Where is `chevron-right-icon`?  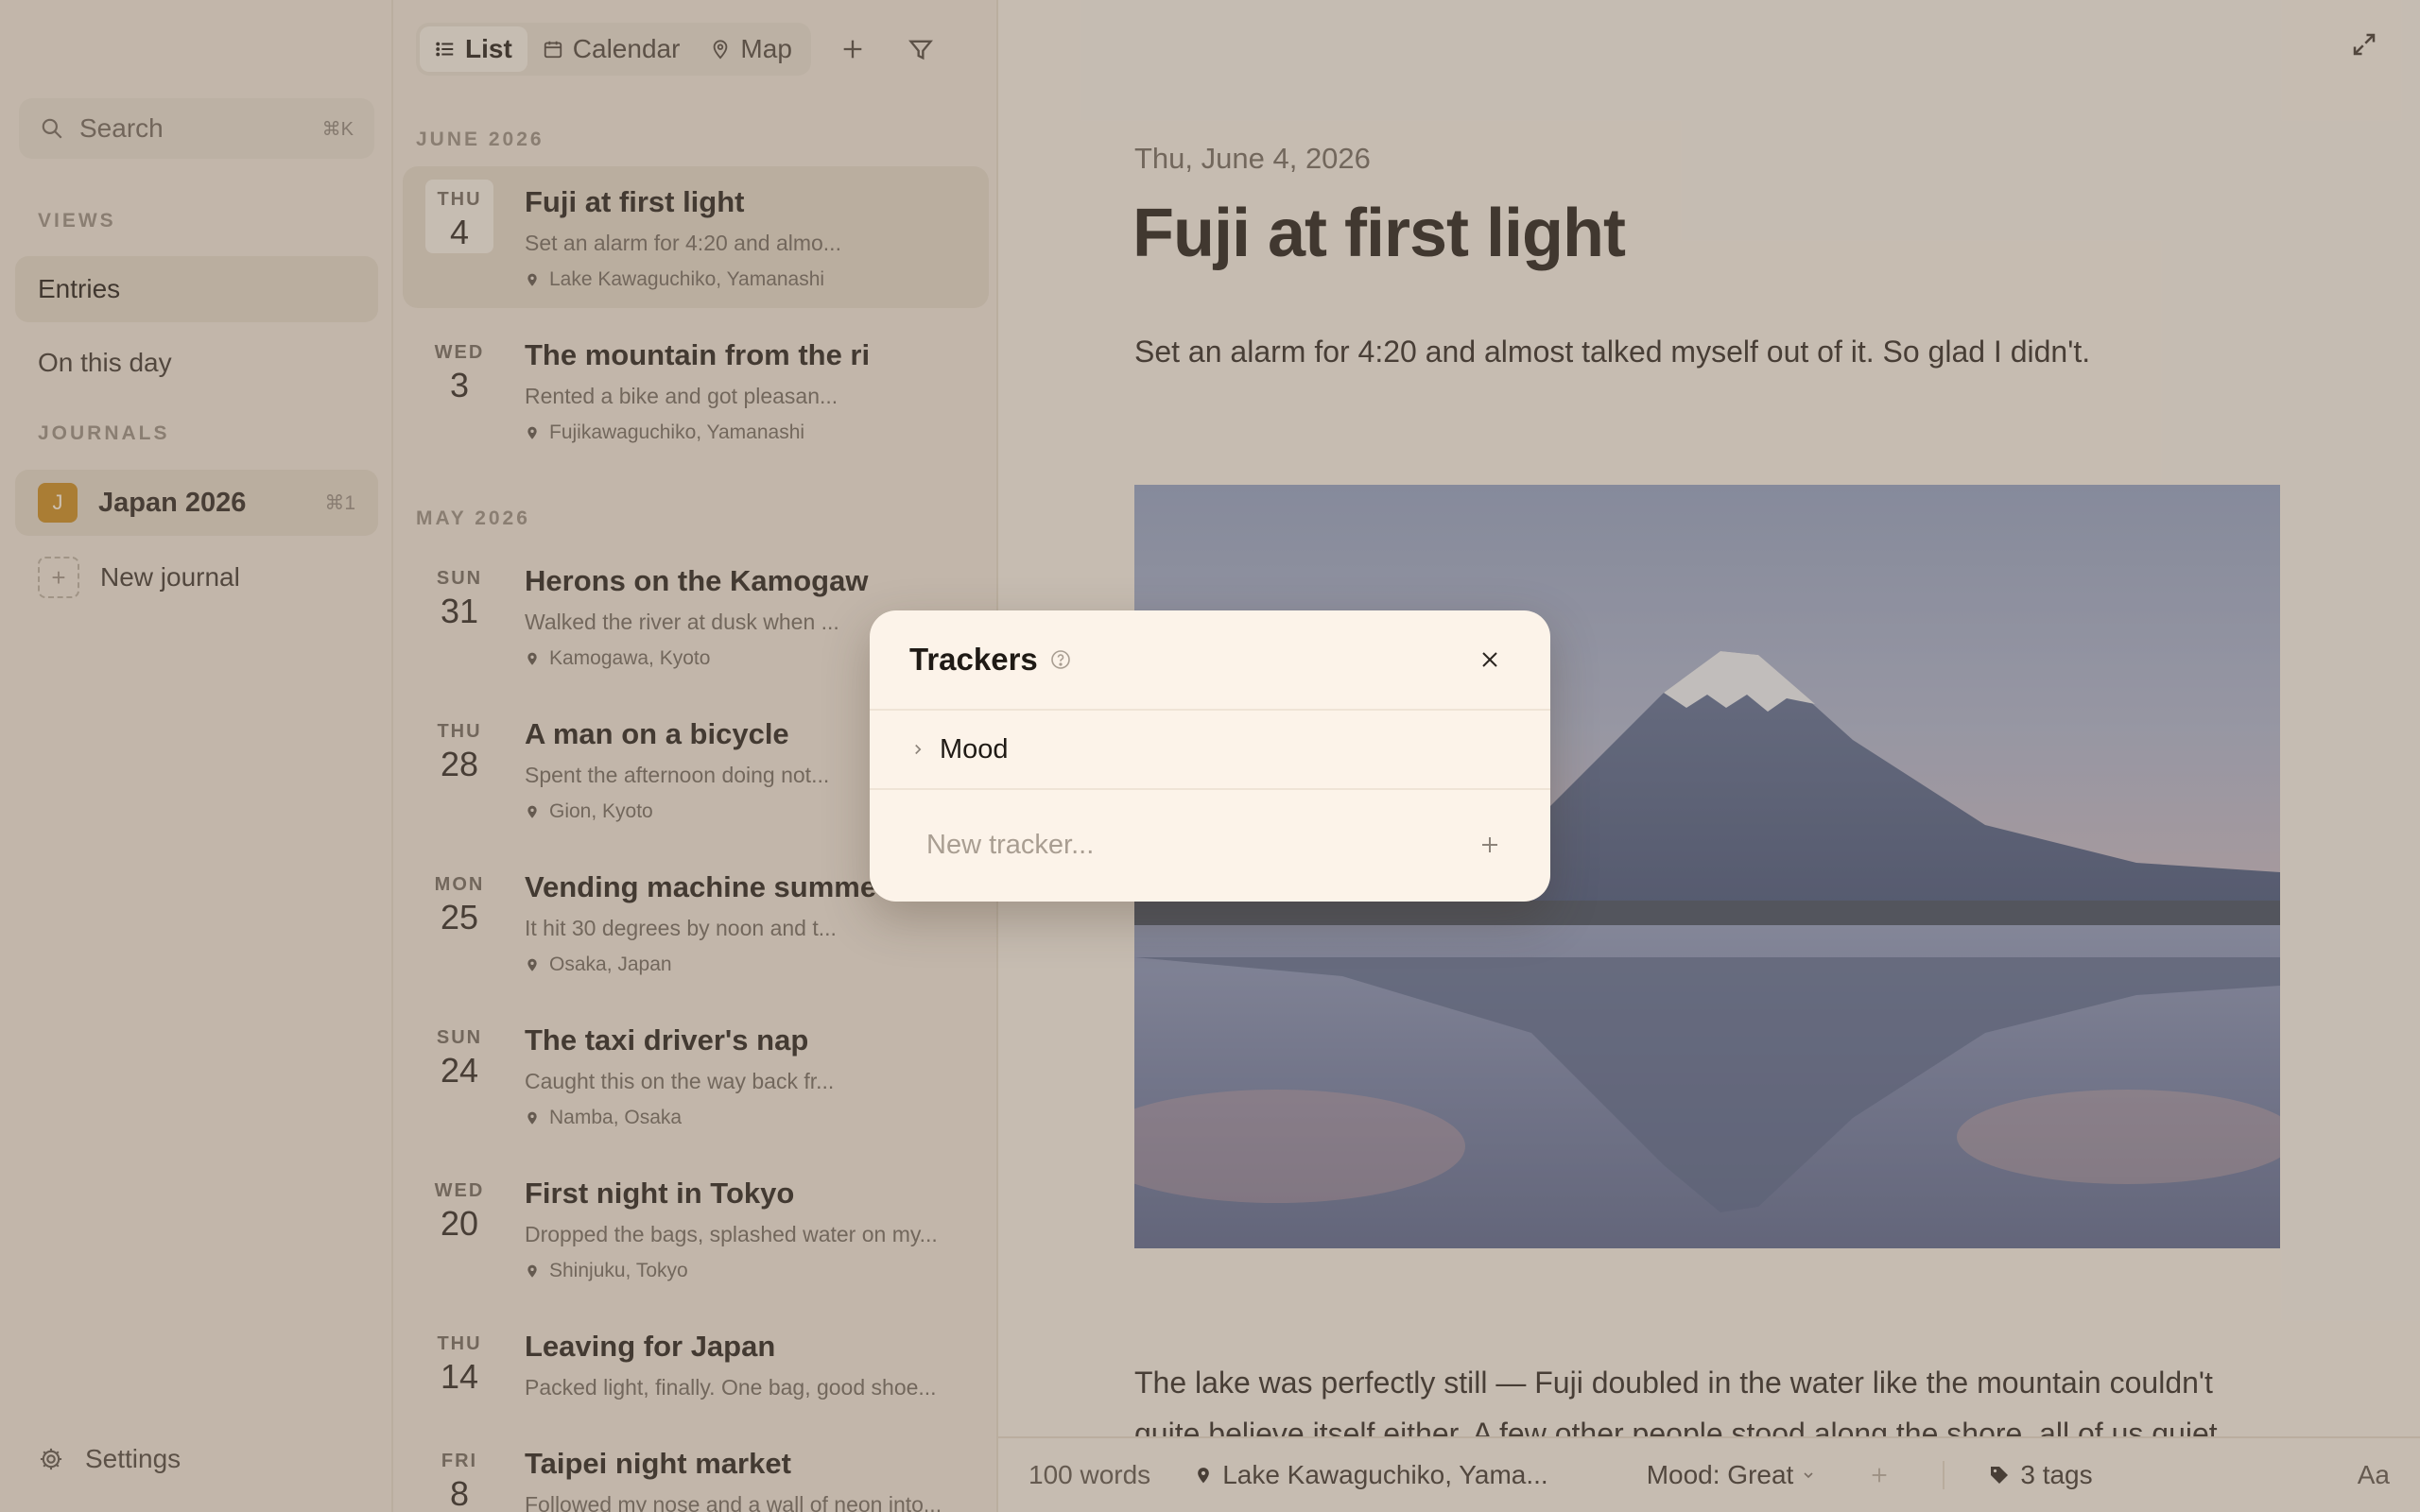
chevron-right-icon is located at coordinates (918, 749).